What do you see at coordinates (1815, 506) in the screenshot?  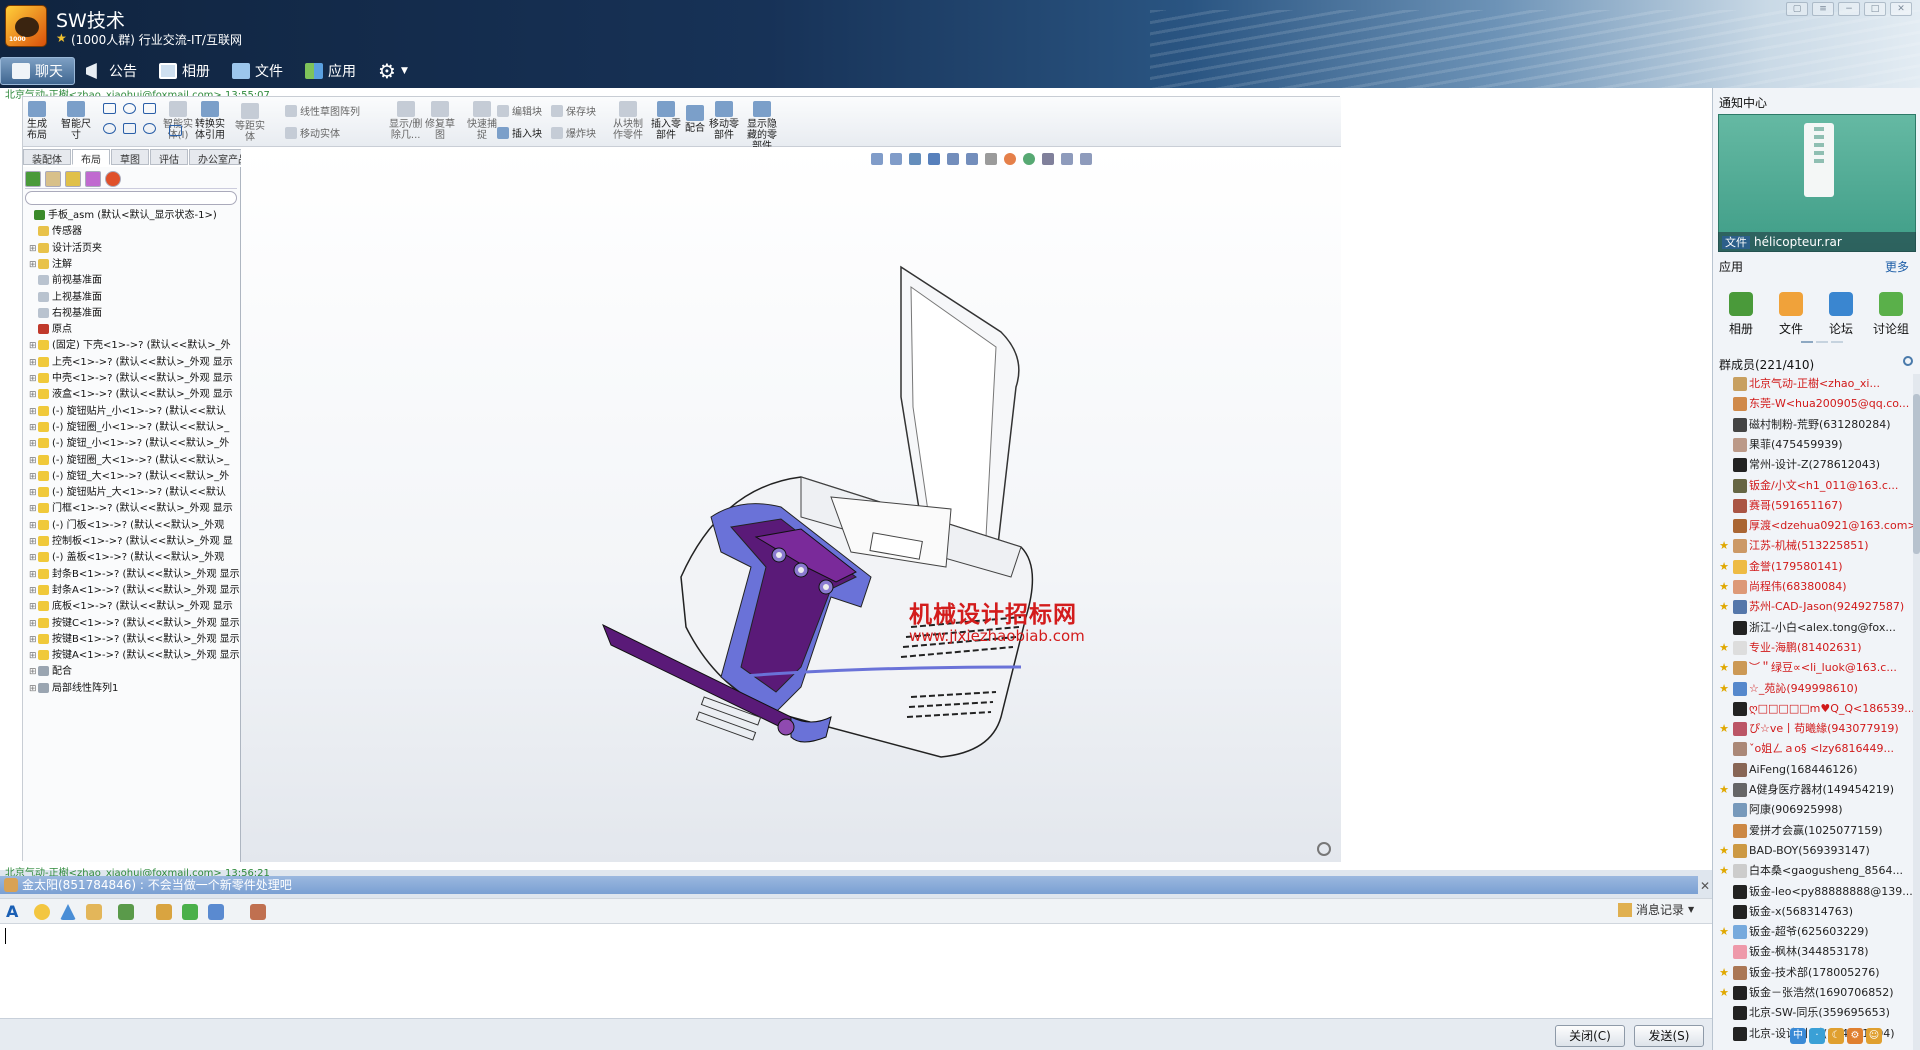 I see `member-item: 赛哥(591651167)` at bounding box center [1815, 506].